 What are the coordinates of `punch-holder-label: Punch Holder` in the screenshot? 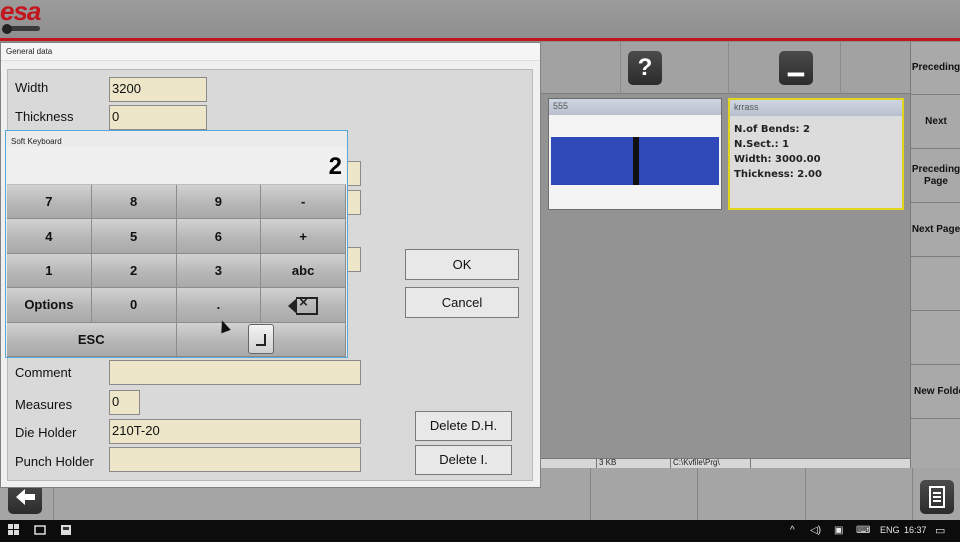 It's located at (54, 461).